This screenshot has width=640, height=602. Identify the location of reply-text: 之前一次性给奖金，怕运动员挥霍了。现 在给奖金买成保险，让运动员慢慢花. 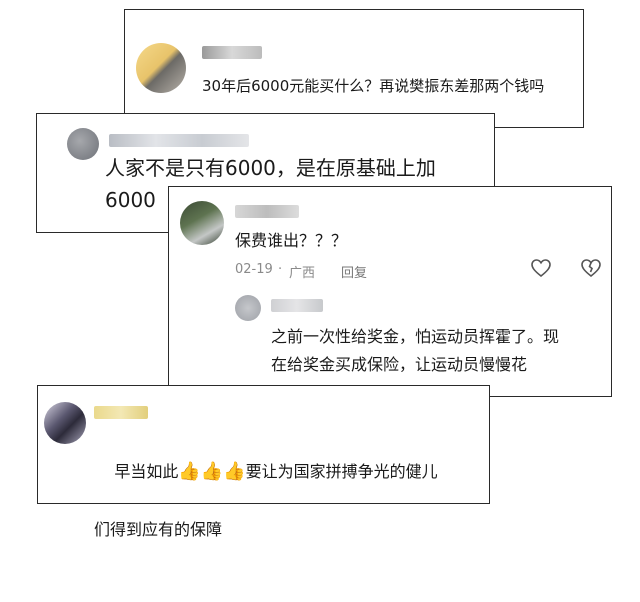
(415, 350).